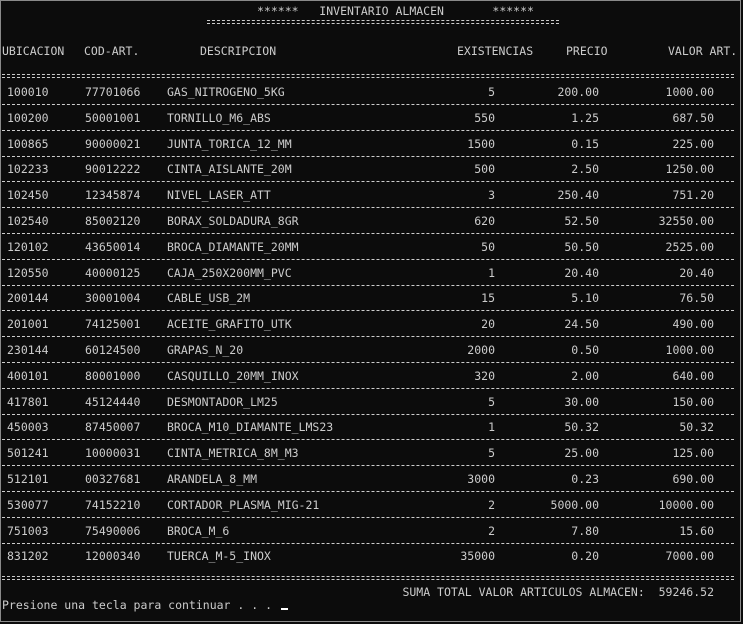 Image resolution: width=743 pixels, height=624 pixels. What do you see at coordinates (585, 530) in the screenshot?
I see `cell-precio: 7.80` at bounding box center [585, 530].